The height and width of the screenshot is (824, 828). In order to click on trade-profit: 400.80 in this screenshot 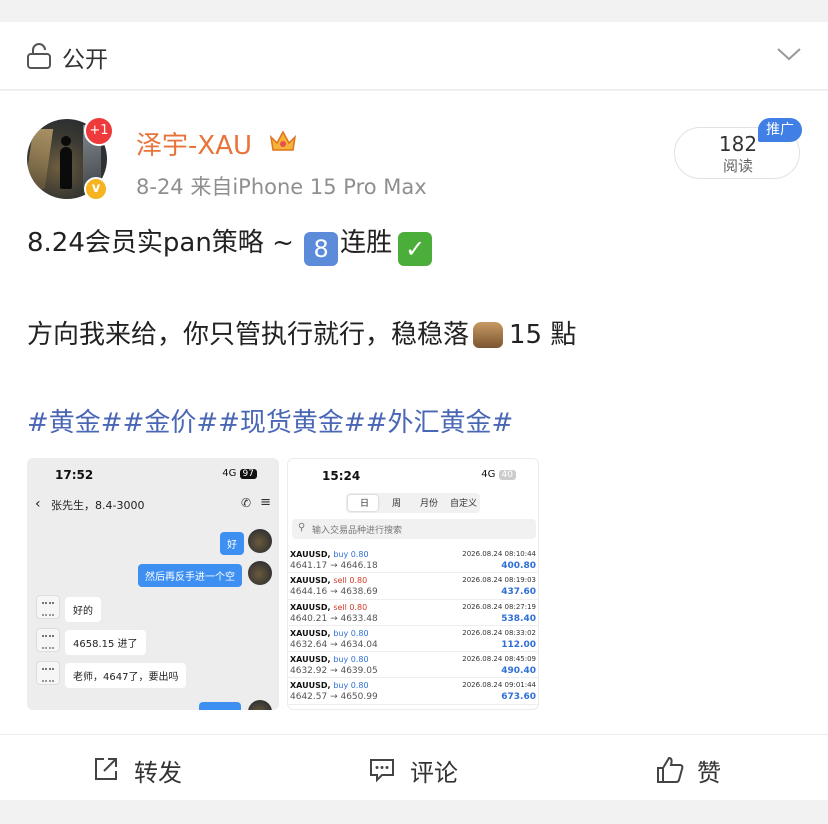, I will do `click(518, 566)`.